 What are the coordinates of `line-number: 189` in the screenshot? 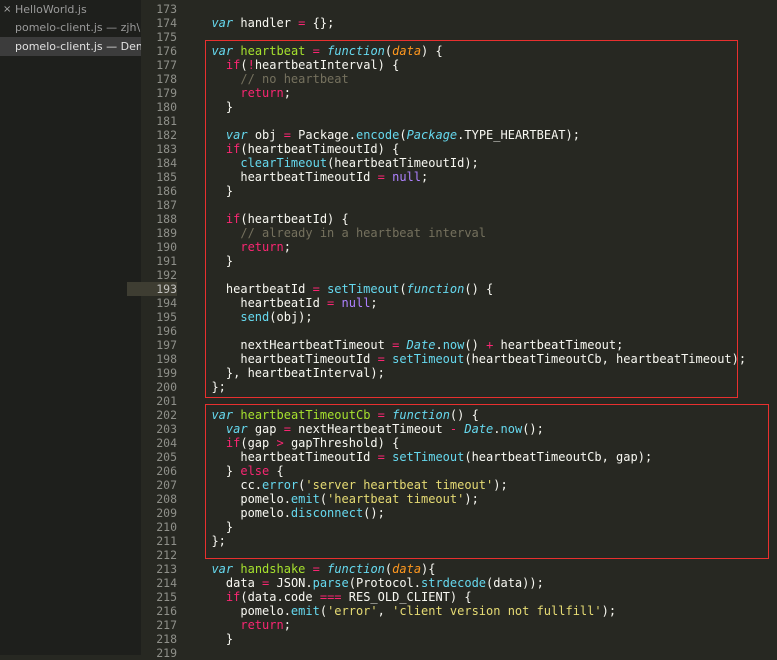 It's located at (166, 233).